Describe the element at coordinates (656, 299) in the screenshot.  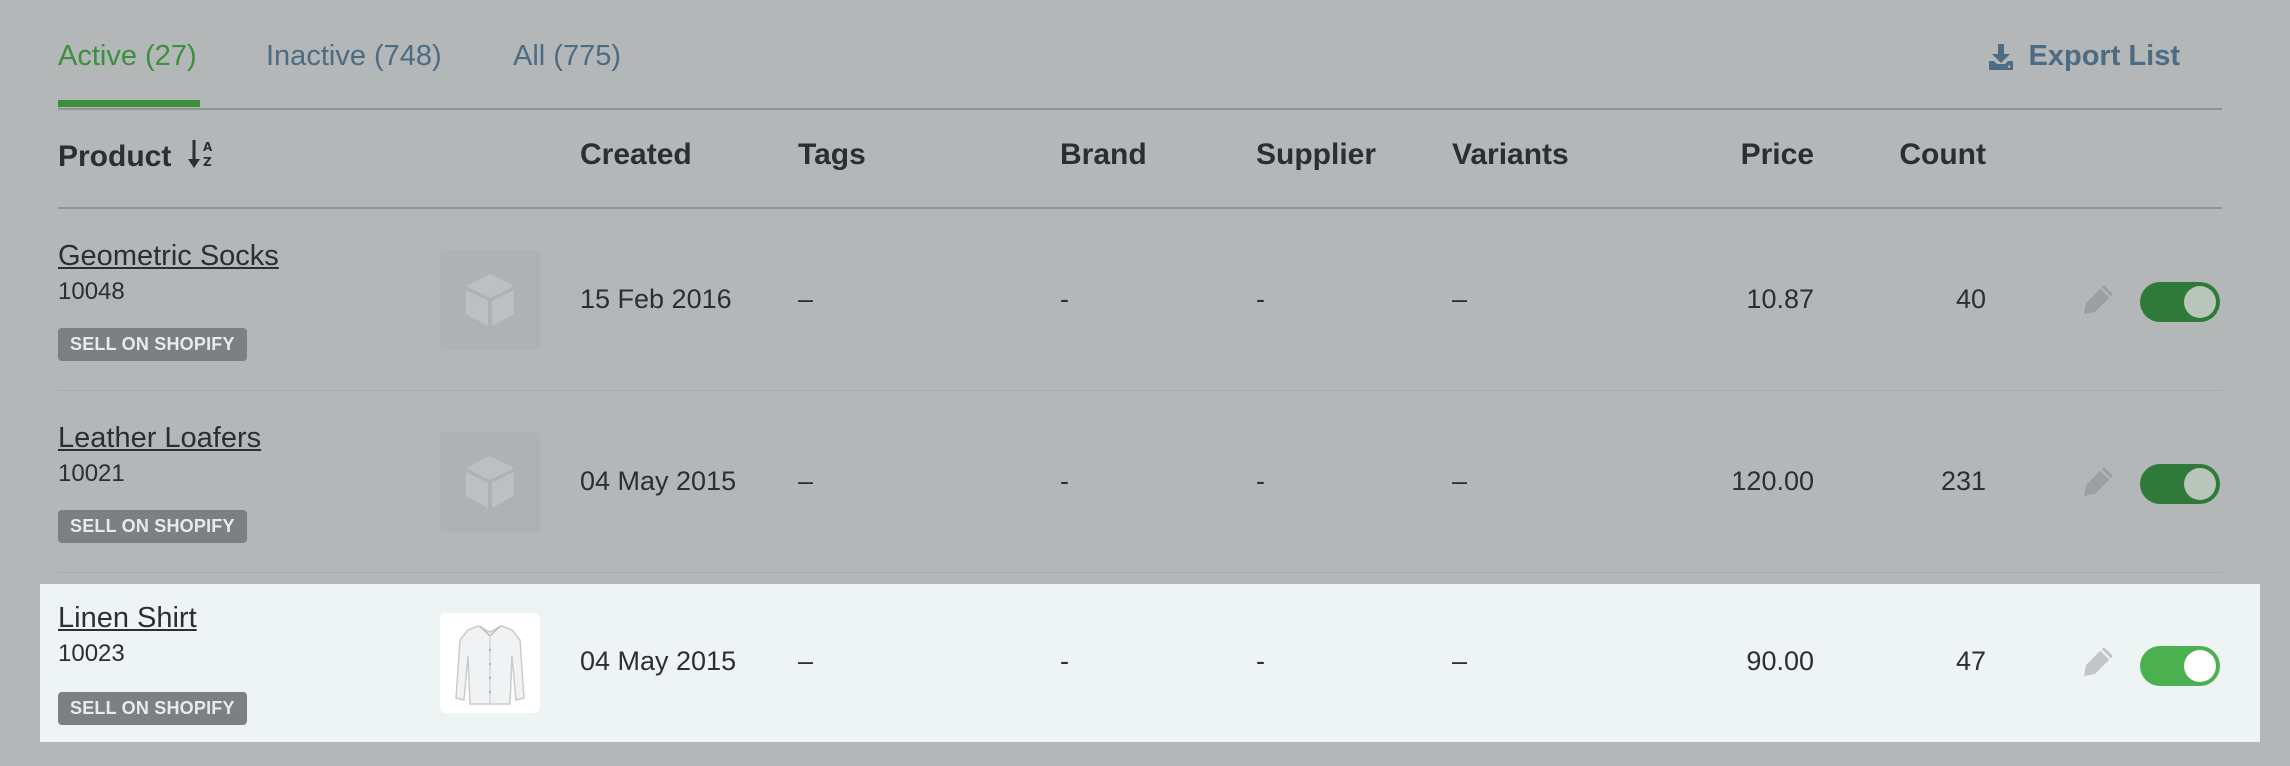
I see `created-date: 15 Feb 2016` at that location.